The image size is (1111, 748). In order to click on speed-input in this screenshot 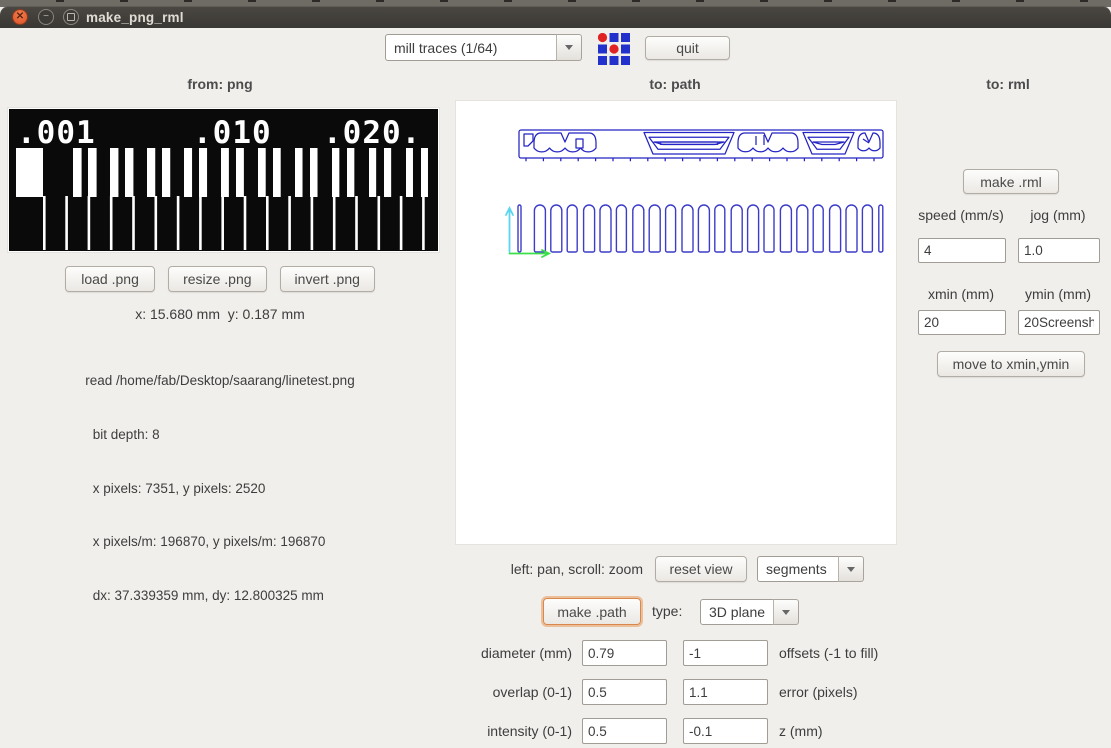, I will do `click(962, 250)`.